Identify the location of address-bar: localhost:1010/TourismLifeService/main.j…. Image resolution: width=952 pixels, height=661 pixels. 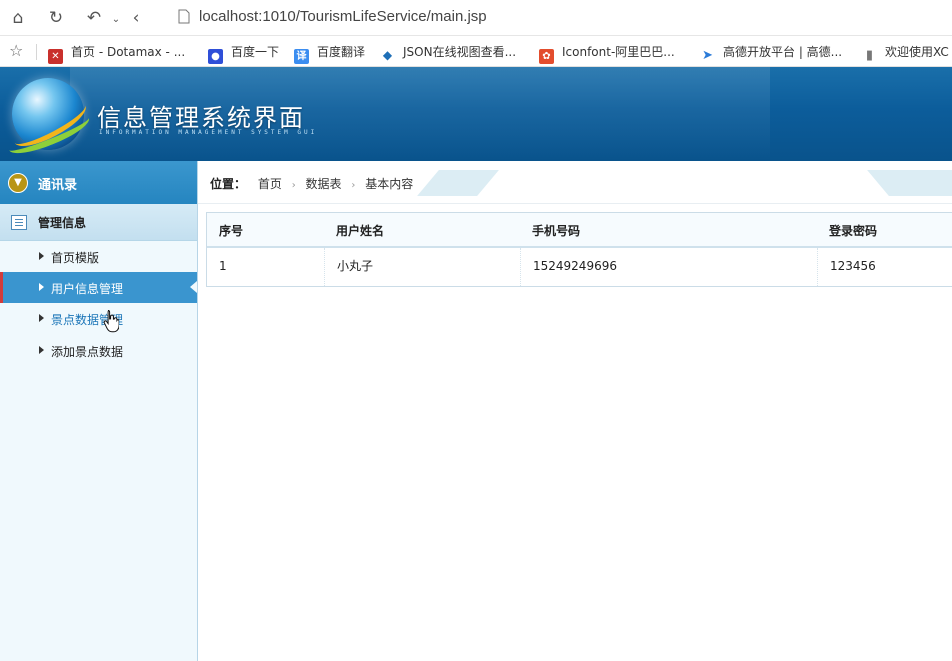
(343, 16).